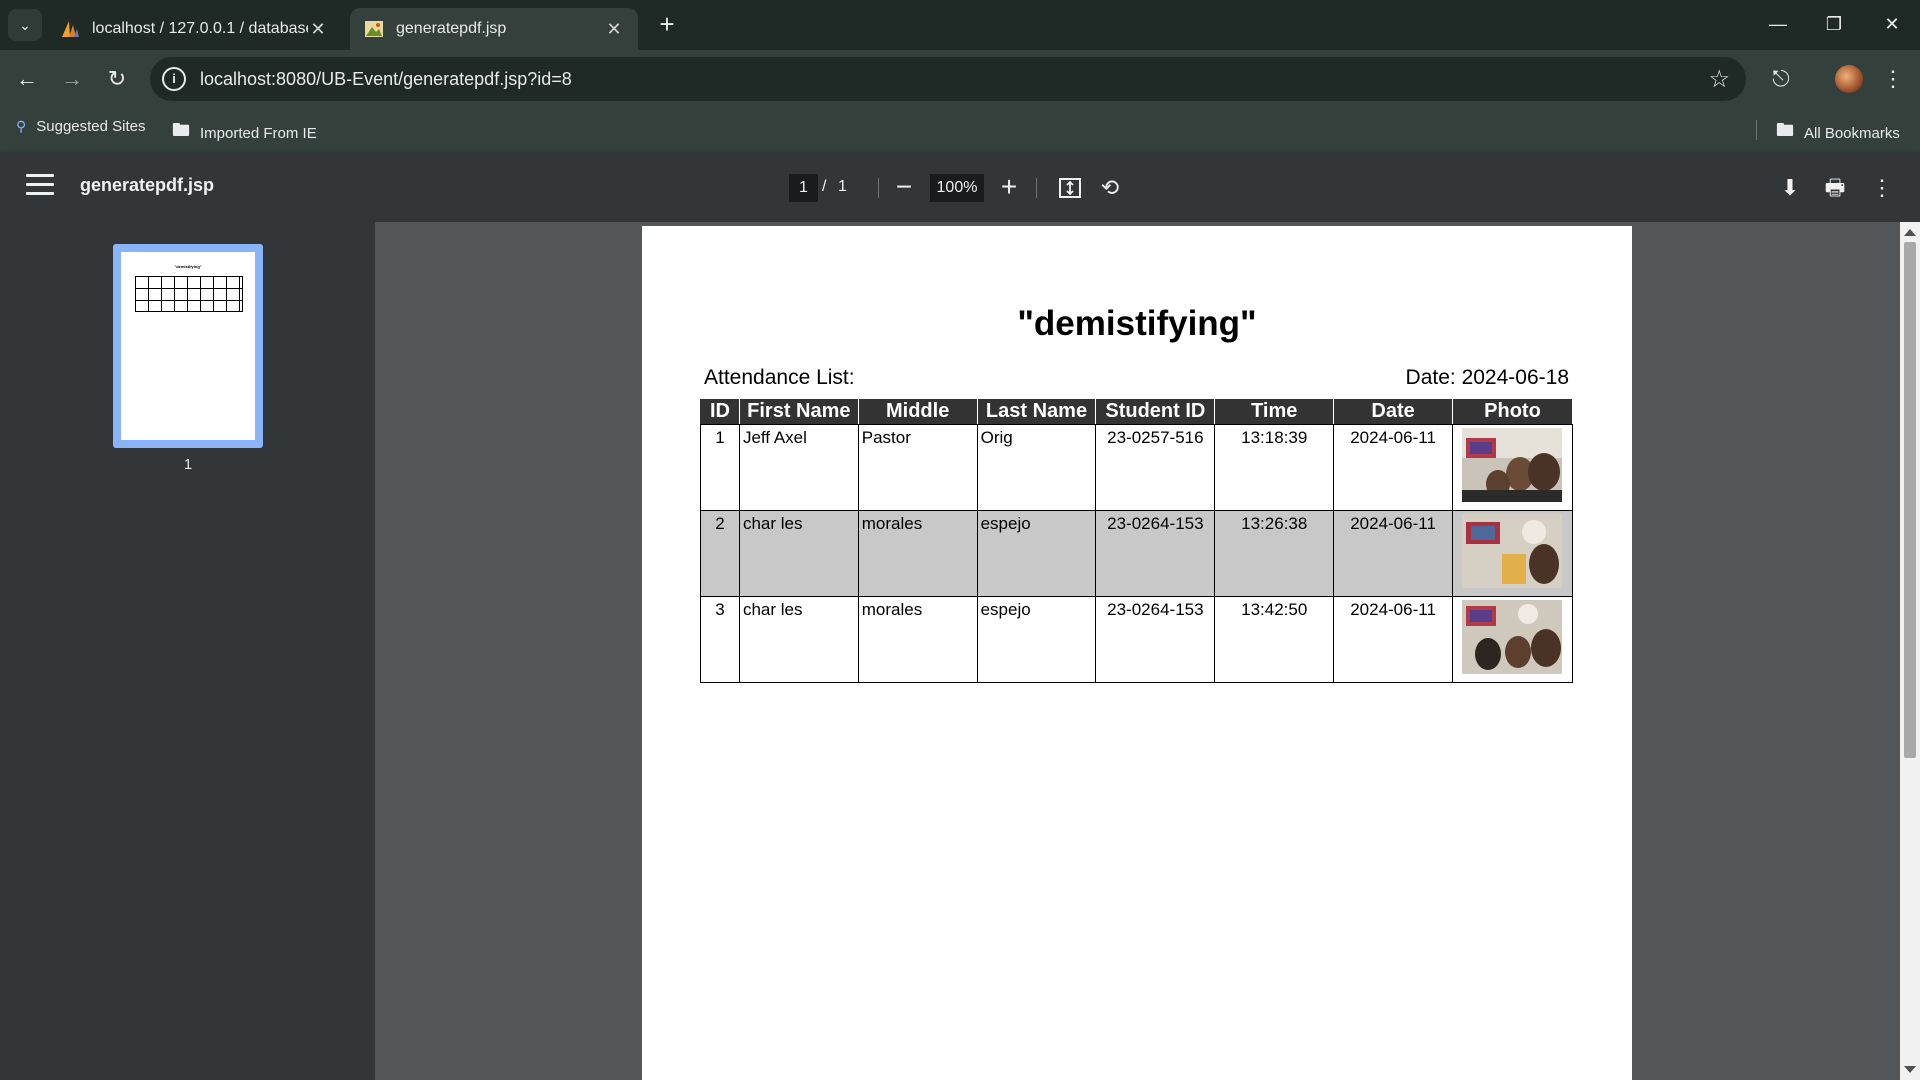  Describe the element at coordinates (174, 79) in the screenshot. I see `site-info-icon: i` at that location.